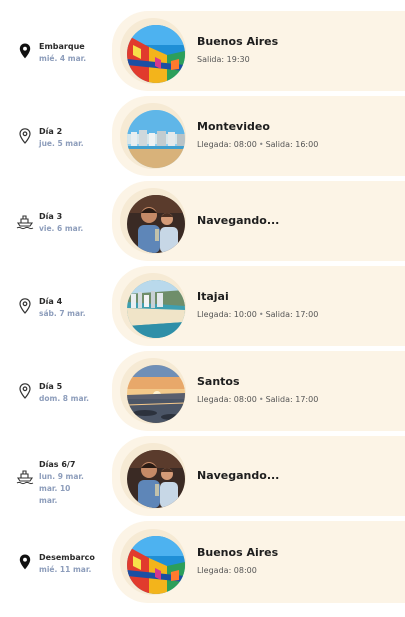  Describe the element at coordinates (64, 398) in the screenshot. I see `day-date: dom. 8 mar.` at that location.